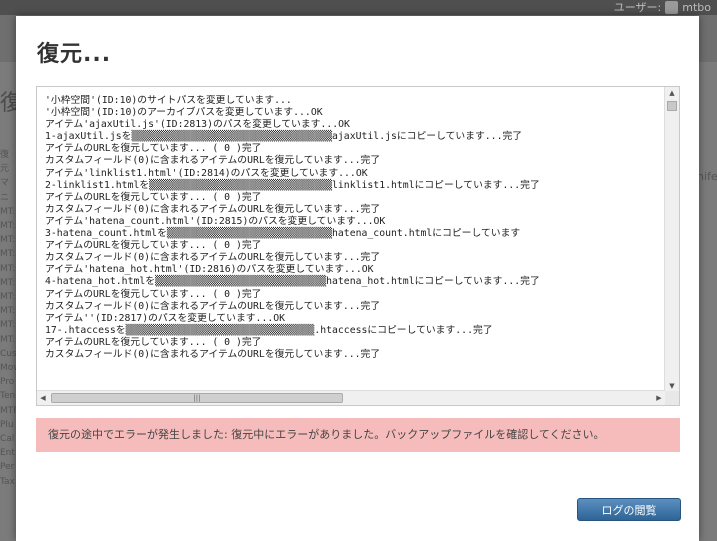 The image size is (717, 541). Describe the element at coordinates (659, 398) in the screenshot. I see `scroll-right-arrow-icon: ▶` at that location.